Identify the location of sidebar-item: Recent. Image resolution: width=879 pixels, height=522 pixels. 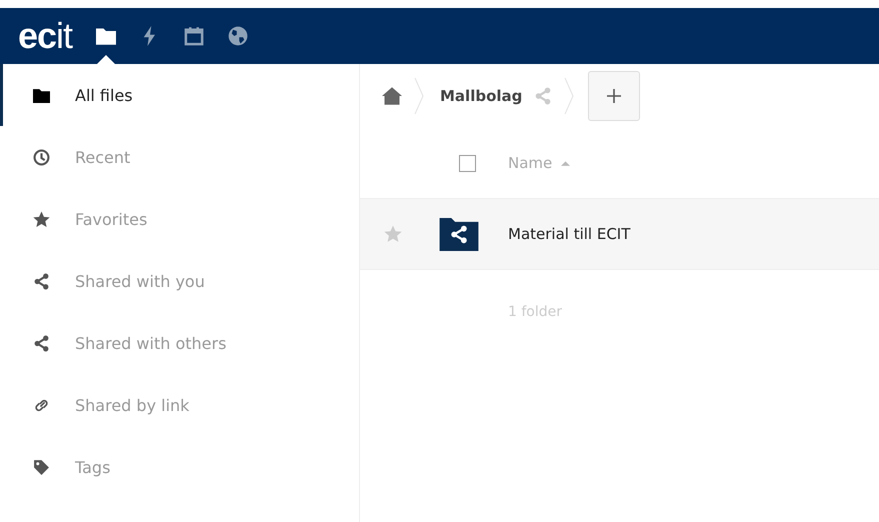
(179, 157).